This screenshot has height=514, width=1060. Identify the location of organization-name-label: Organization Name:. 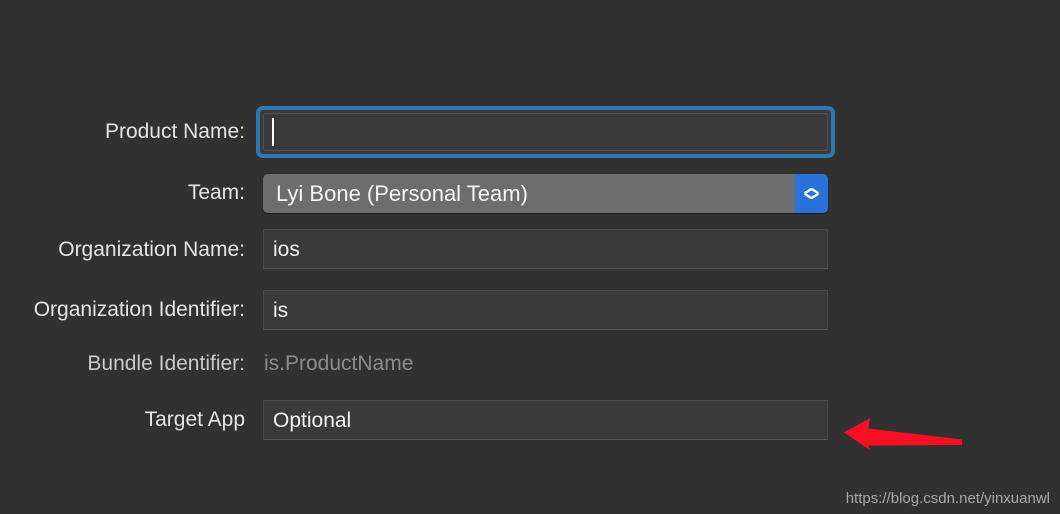
(151, 249).